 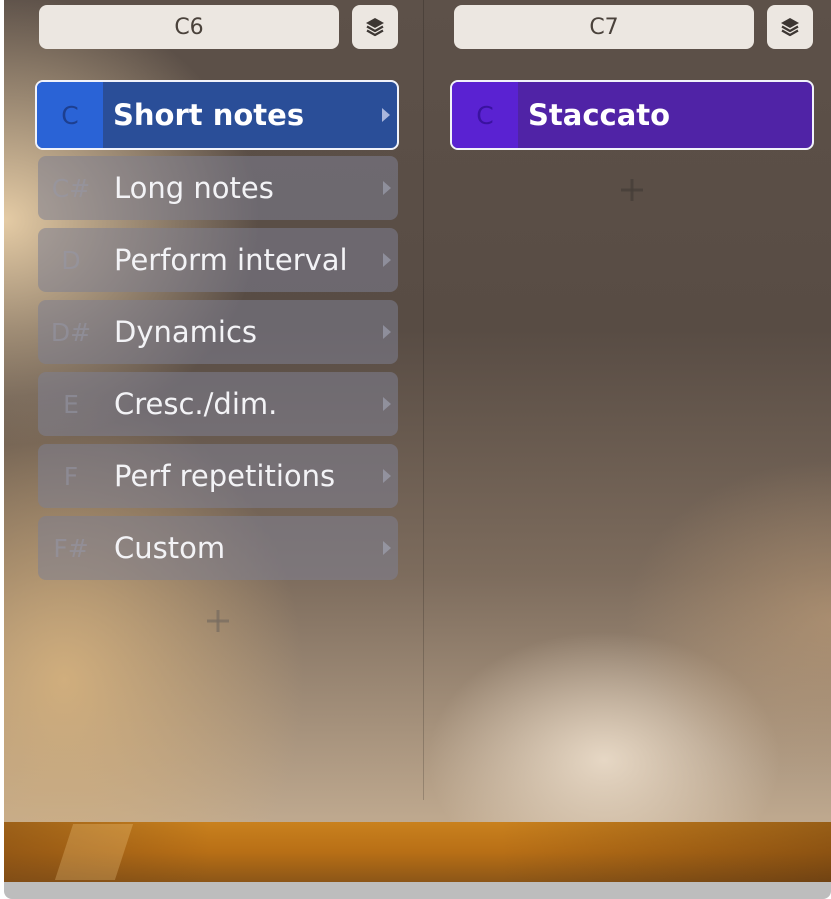 What do you see at coordinates (231, 260) in the screenshot?
I see `item-label: Perform interval` at bounding box center [231, 260].